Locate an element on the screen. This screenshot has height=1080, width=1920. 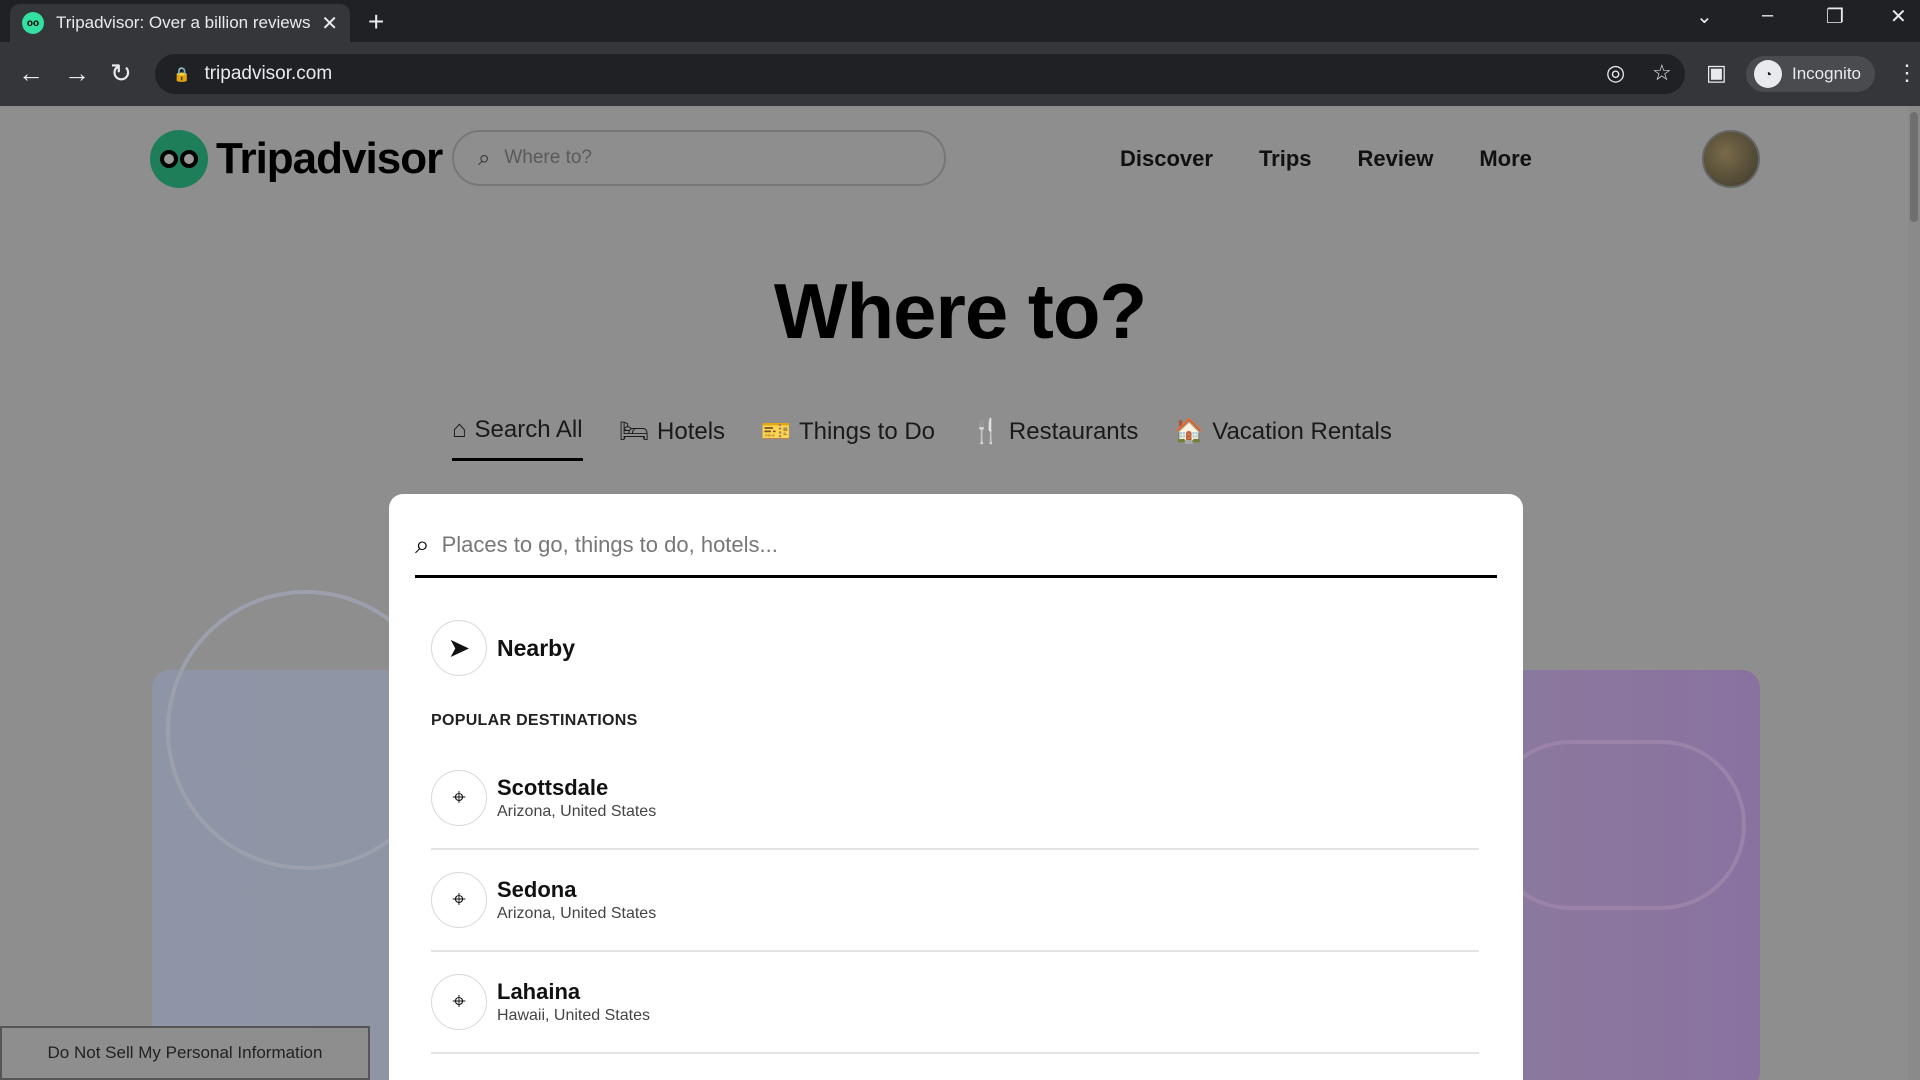
back-arrow-icon: ← is located at coordinates (31, 73).